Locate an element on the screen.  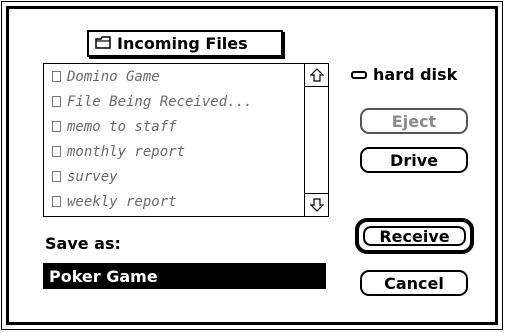
scroll-up-arrow-icon is located at coordinates (316, 75).